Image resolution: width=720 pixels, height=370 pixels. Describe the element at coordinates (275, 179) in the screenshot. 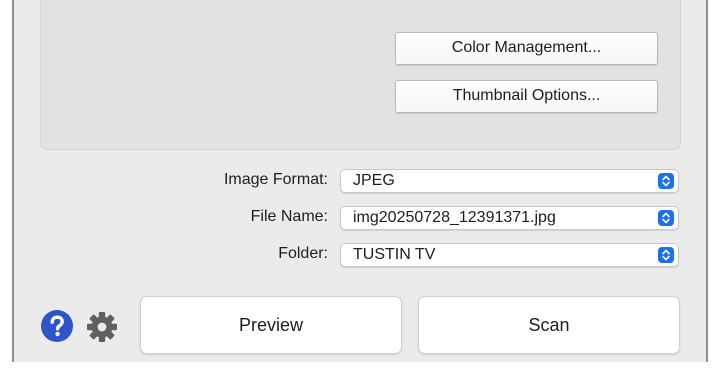

I see `image-format-label: Image Format:` at that location.